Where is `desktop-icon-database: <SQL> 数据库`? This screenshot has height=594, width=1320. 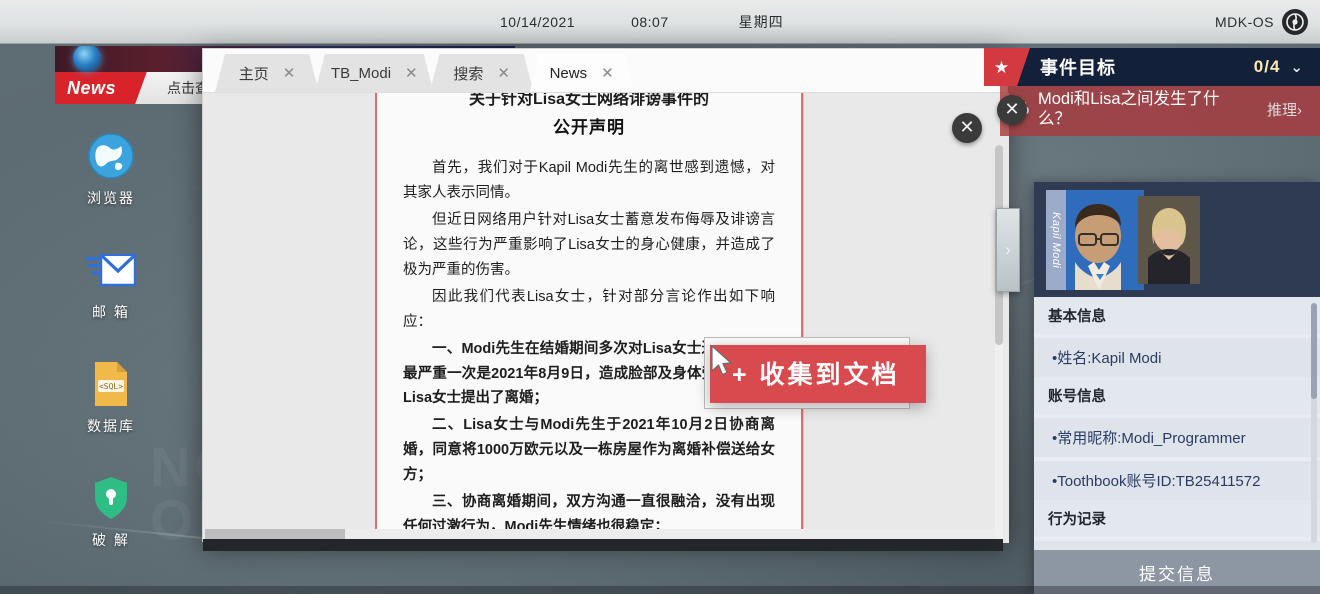 desktop-icon-database: <SQL> 数据库 is located at coordinates (111, 397).